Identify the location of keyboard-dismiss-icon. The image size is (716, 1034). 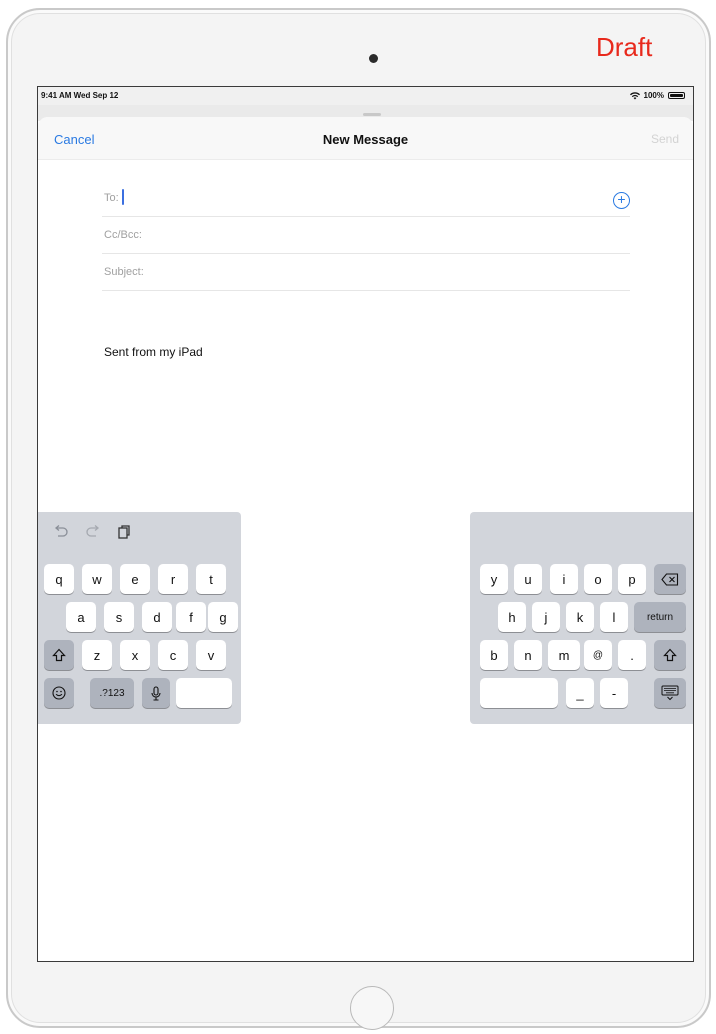
(670, 693).